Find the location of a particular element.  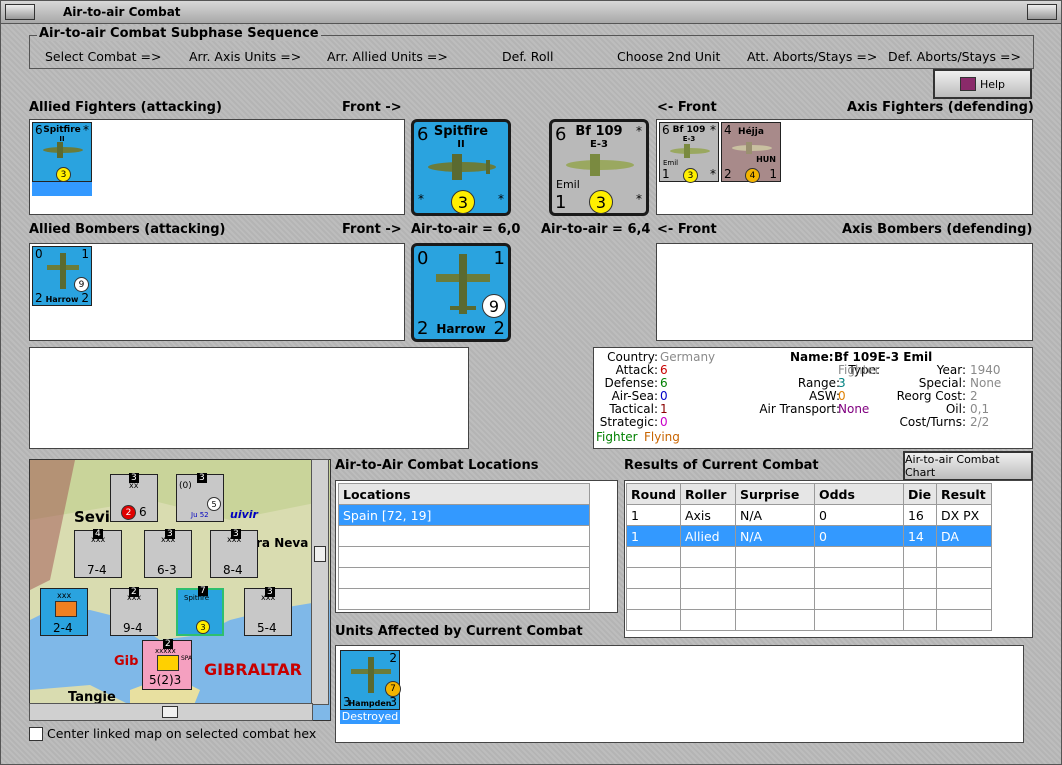

map-unit-6-3: 3 xxx 6-3 is located at coordinates (168, 553).